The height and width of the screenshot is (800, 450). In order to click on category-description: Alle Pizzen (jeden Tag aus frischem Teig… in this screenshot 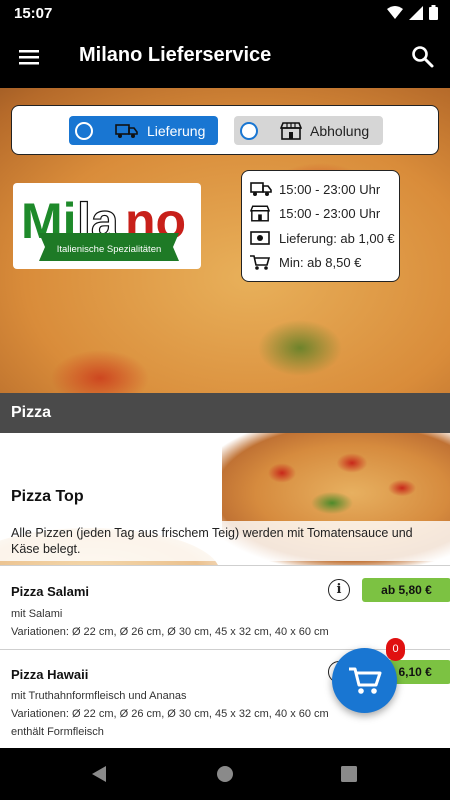, I will do `click(225, 541)`.